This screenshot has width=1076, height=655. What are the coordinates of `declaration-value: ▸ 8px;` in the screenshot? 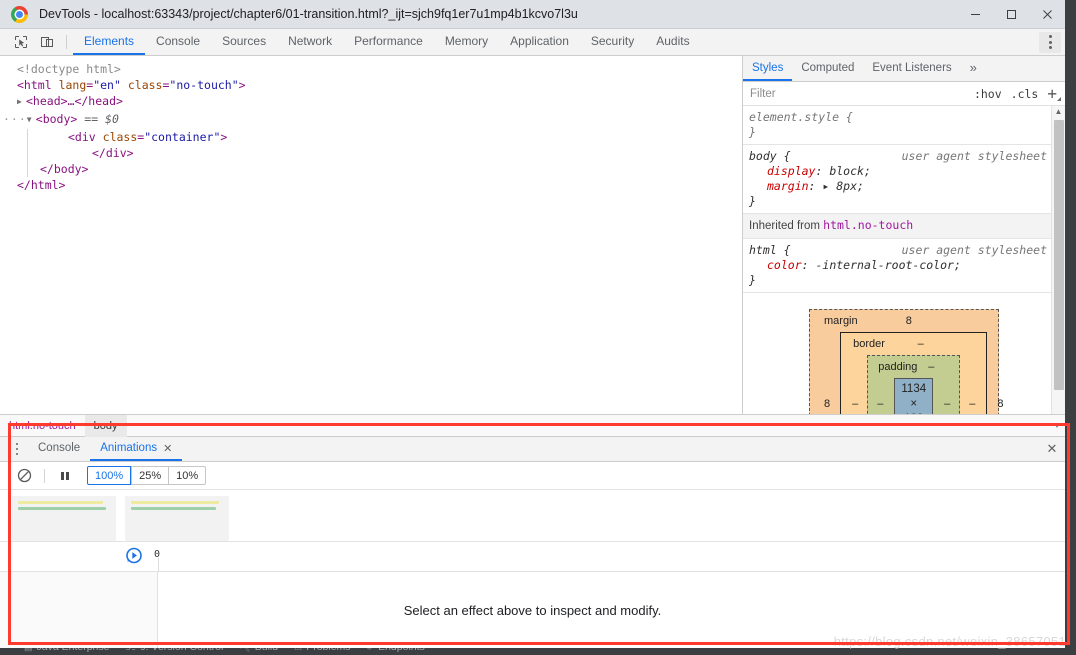 It's located at (843, 186).